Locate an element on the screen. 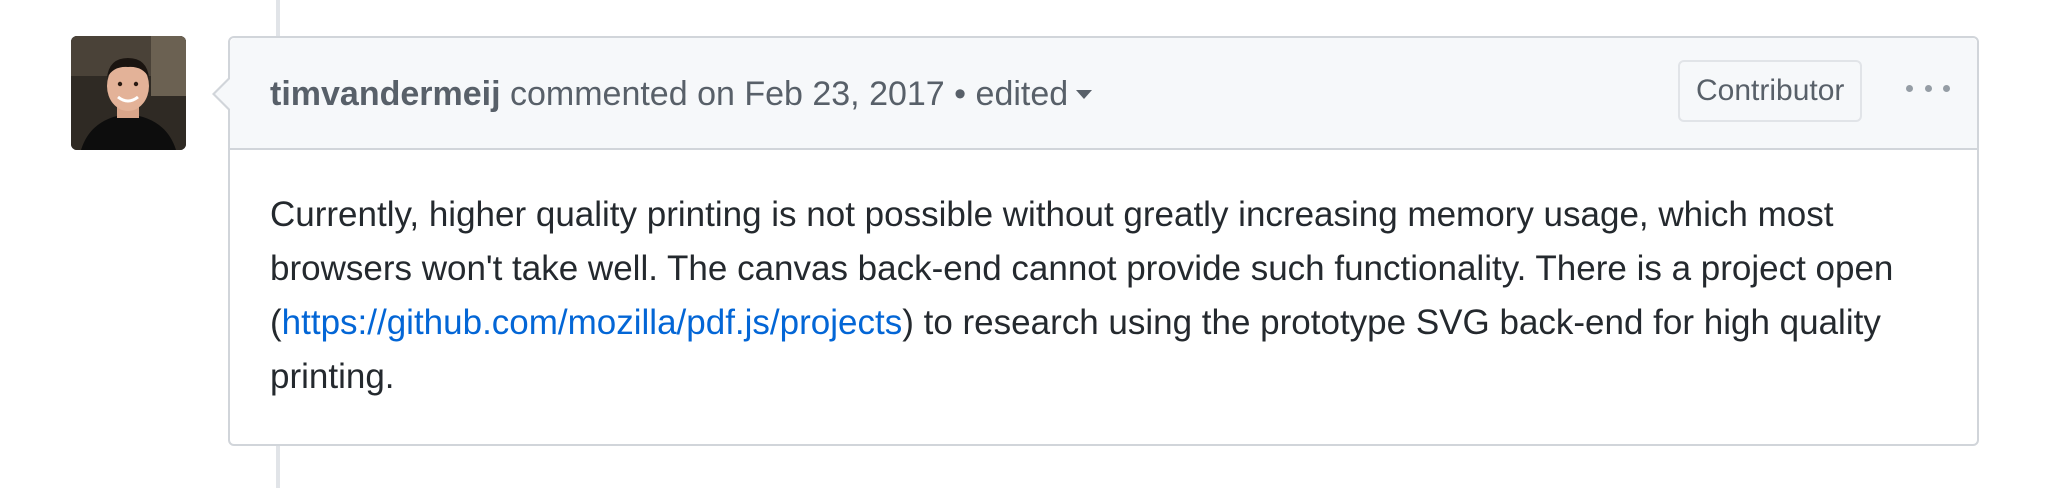 This screenshot has width=2048, height=488. edited-label: edited is located at coordinates (1022, 94).